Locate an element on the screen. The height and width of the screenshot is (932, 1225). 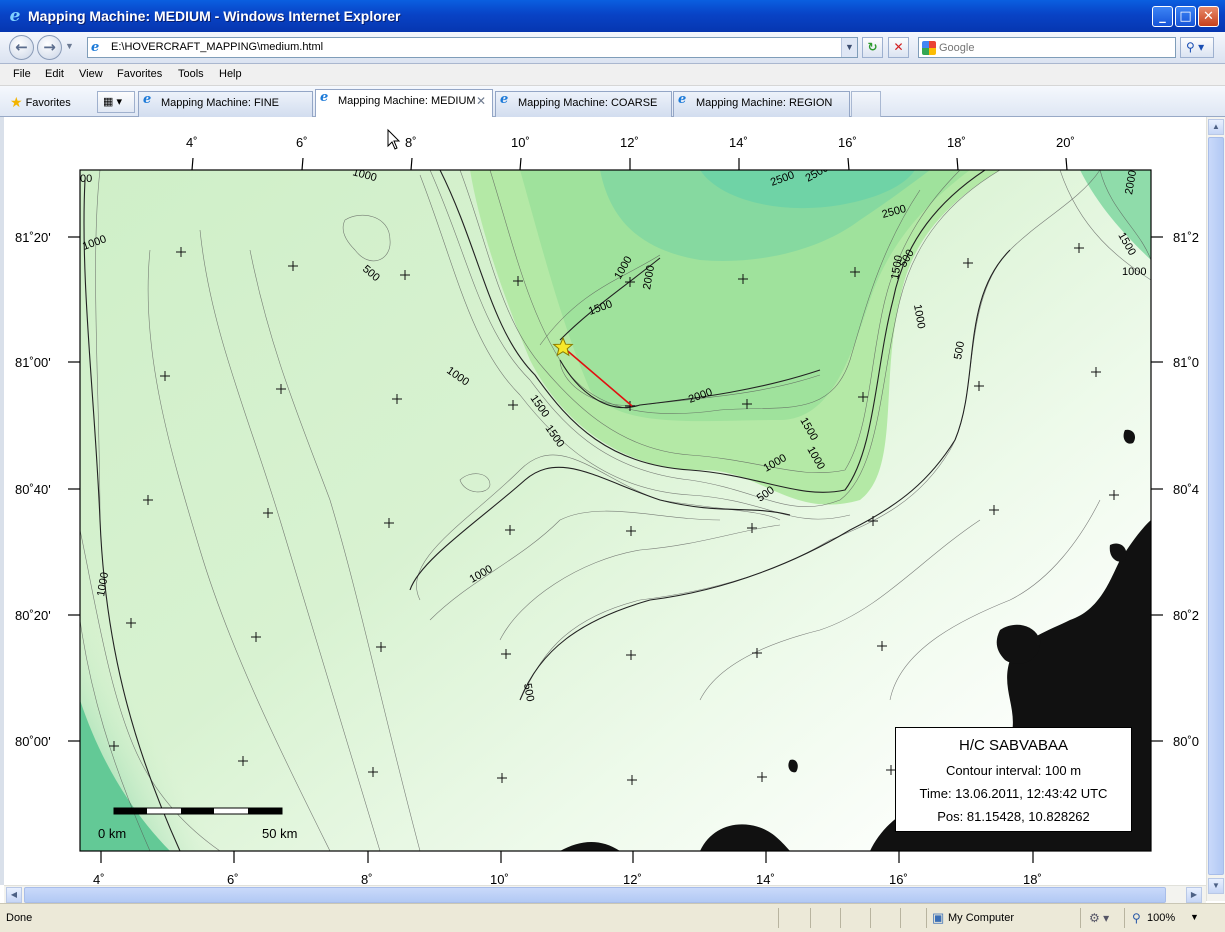
vessel-name: H/C SABVABAA is located at coordinates (1013, 745).